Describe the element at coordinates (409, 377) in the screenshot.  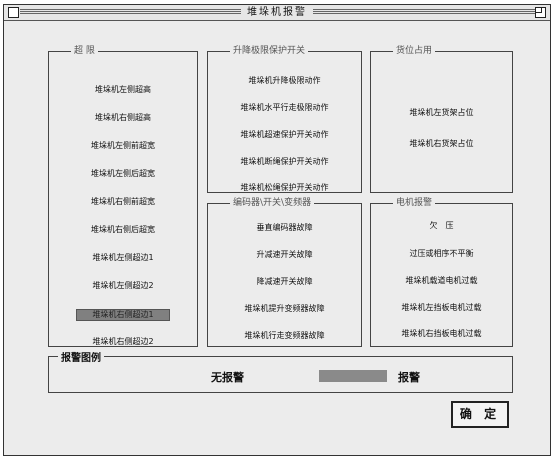
I see `alarm-label: 报警` at that location.